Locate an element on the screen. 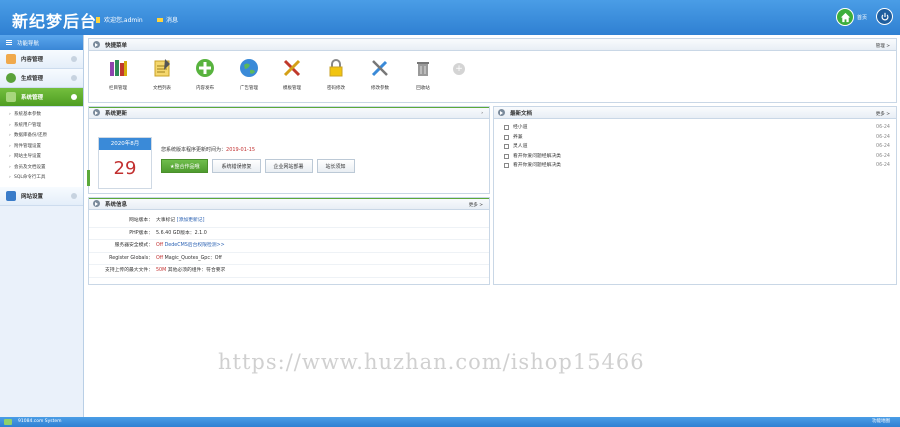 The image size is (900, 427). monitor-icon is located at coordinates (11, 195).